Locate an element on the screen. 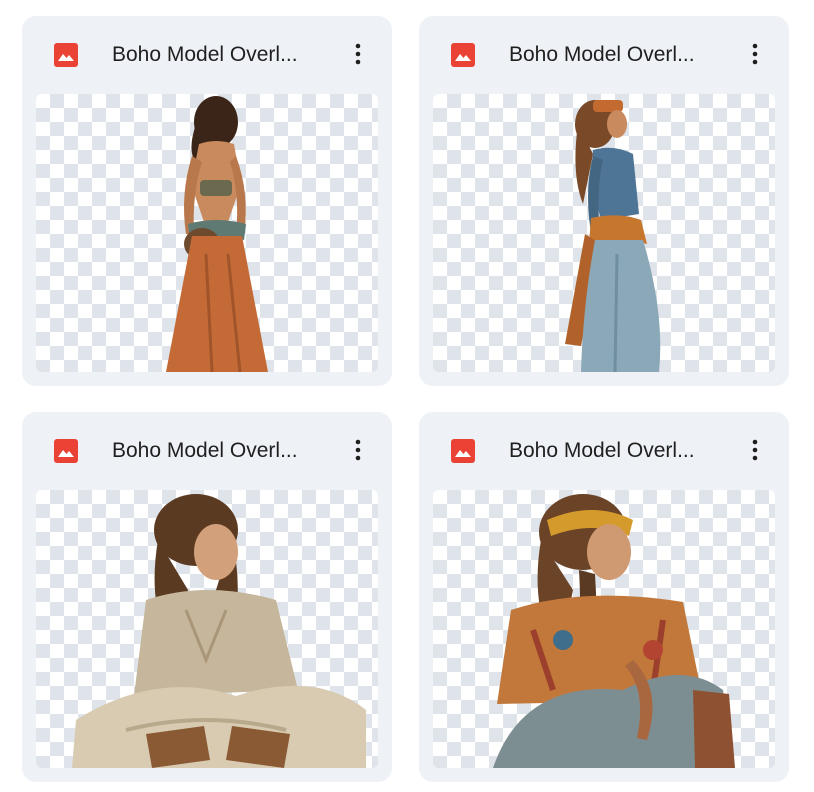 The image size is (814, 792). model-sitting-image is located at coordinates (219, 631).